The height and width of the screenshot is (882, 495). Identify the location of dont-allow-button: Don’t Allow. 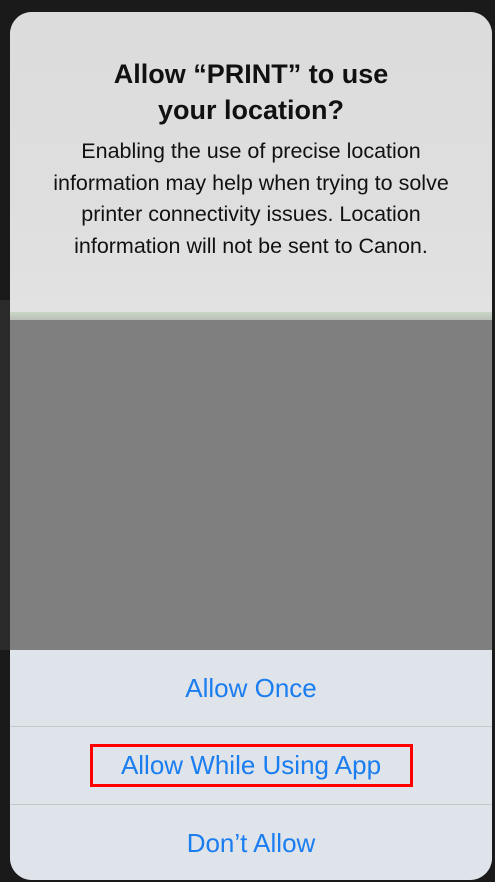
(251, 842).